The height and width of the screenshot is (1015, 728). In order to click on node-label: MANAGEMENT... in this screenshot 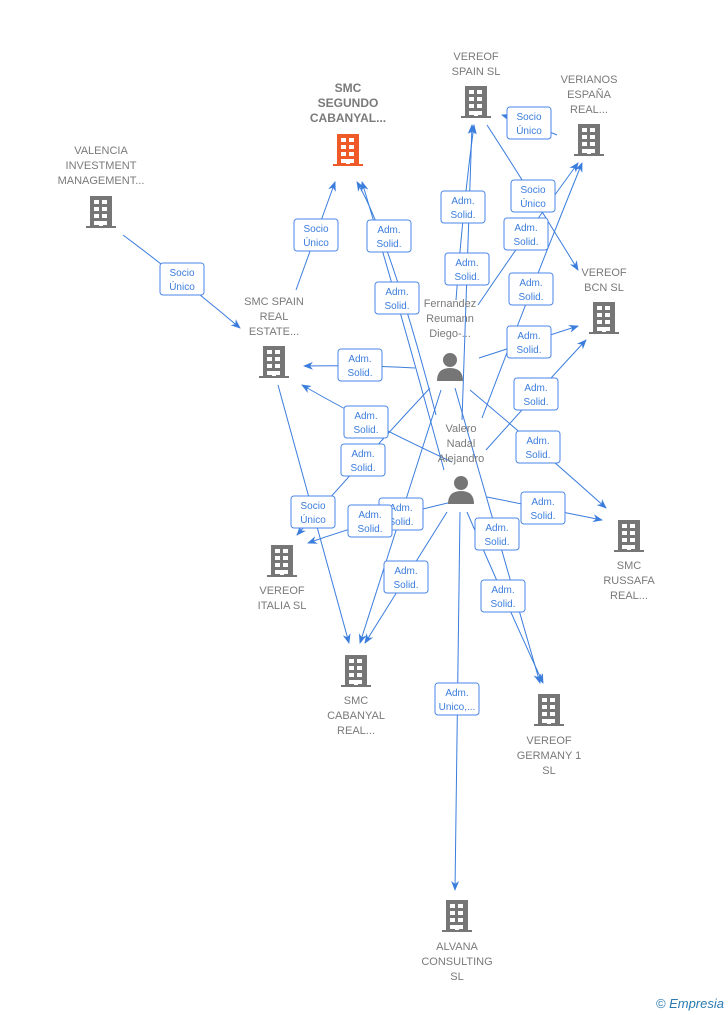, I will do `click(101, 181)`.